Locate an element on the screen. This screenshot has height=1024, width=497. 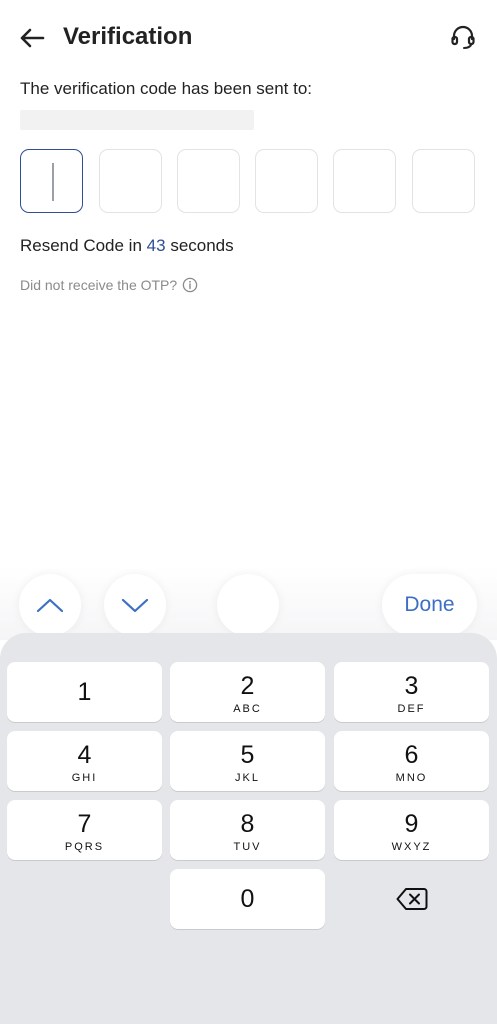
accessory-blank-button is located at coordinates (248, 605).